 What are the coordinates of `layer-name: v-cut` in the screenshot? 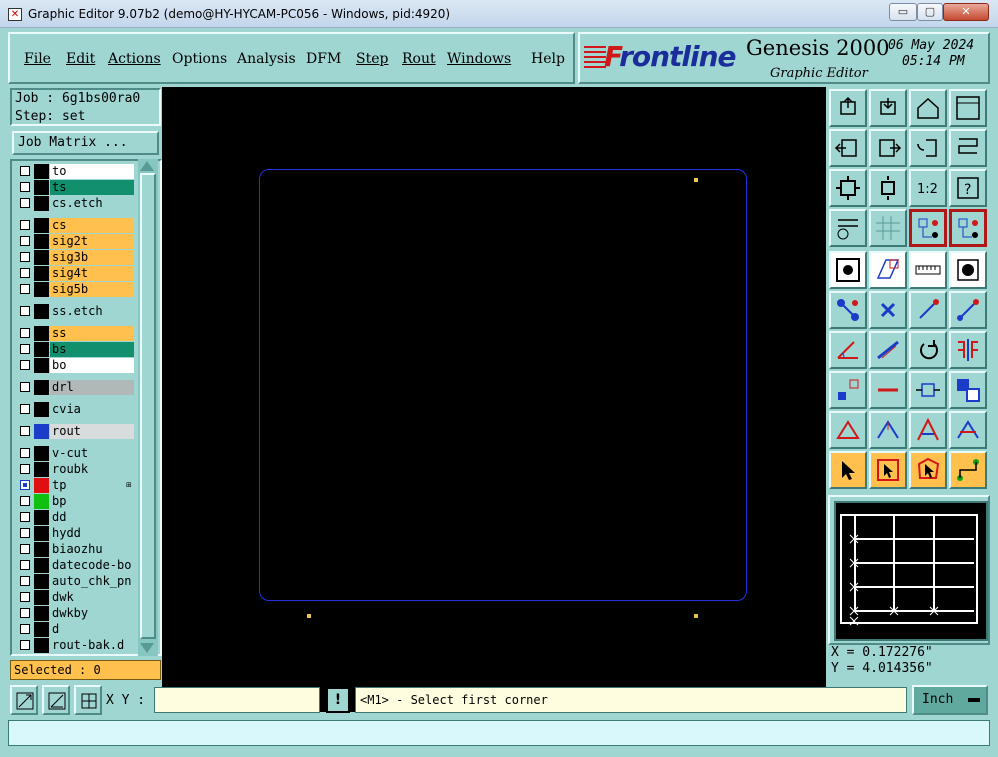 It's located at (92, 453).